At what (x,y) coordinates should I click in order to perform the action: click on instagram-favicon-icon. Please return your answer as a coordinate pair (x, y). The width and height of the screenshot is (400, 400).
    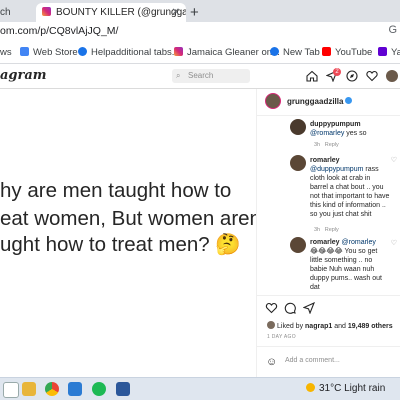
    Looking at the image, I should click on (46, 11).